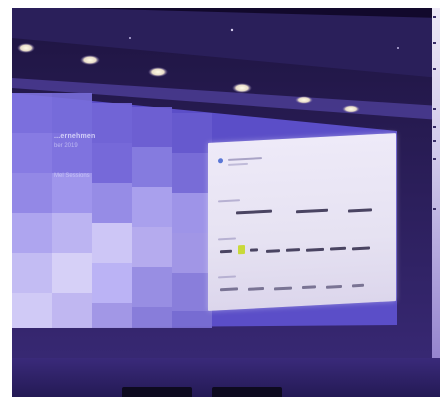 The height and width of the screenshot is (403, 447). What do you see at coordinates (72, 176) in the screenshot?
I see `slide-tag: Mel Sessions` at bounding box center [72, 176].